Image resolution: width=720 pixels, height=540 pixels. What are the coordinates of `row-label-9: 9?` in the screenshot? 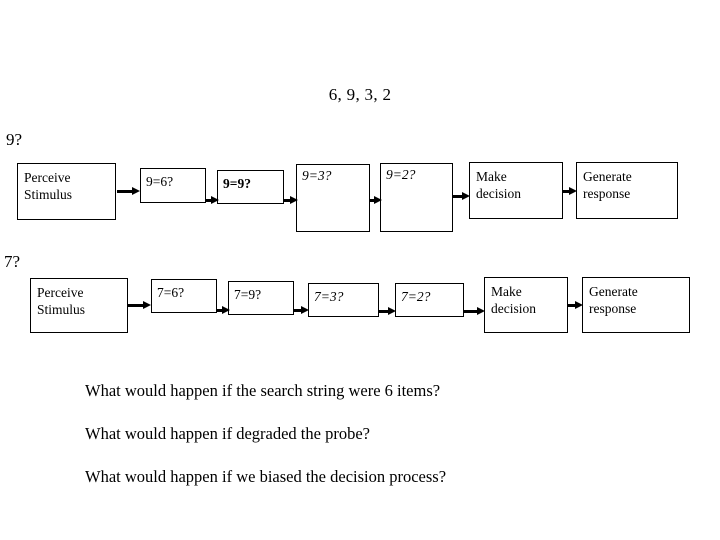 It's located at (14, 139).